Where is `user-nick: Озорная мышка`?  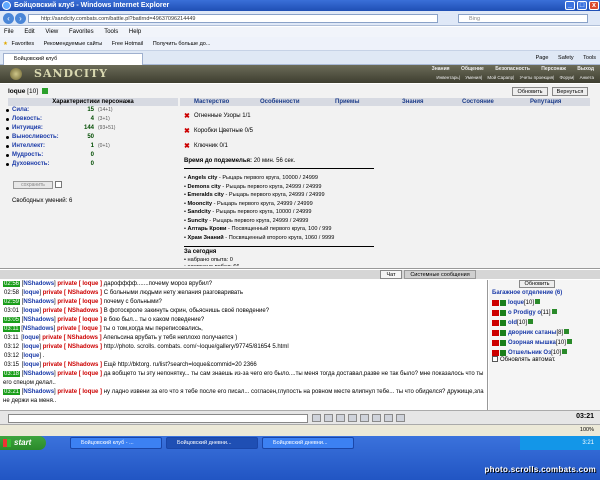
user-nick: Озорная мышка is located at coordinates (532, 343).